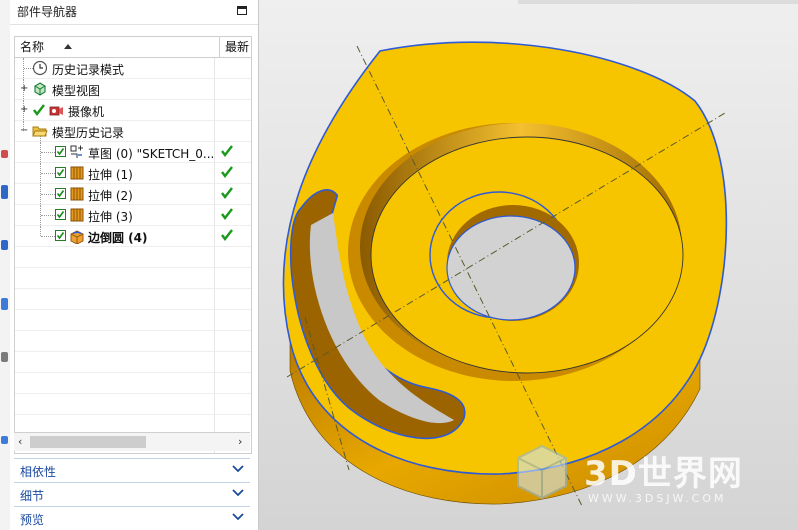 This screenshot has width=798, height=530. What do you see at coordinates (40, 131) in the screenshot?
I see `folder-open-icon` at bounding box center [40, 131].